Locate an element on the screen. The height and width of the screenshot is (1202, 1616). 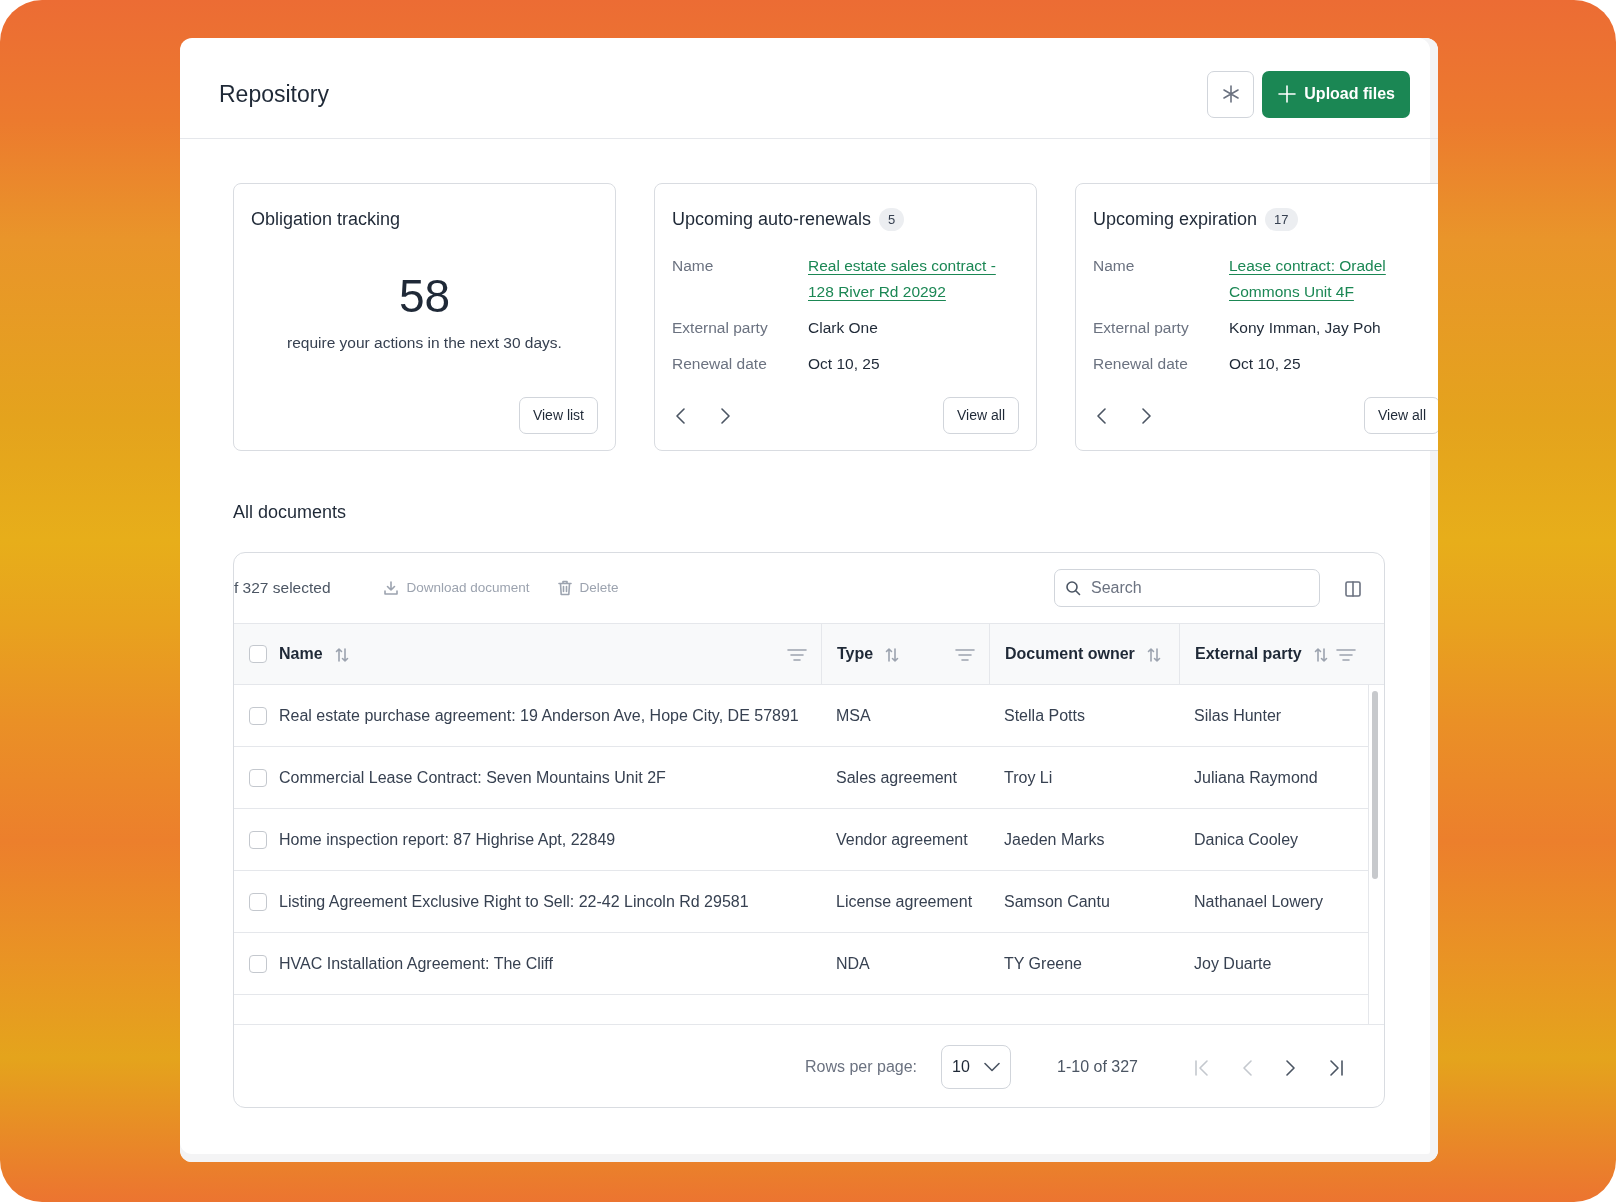
table-cell-text: Juliana Raymond is located at coordinates (1256, 777).